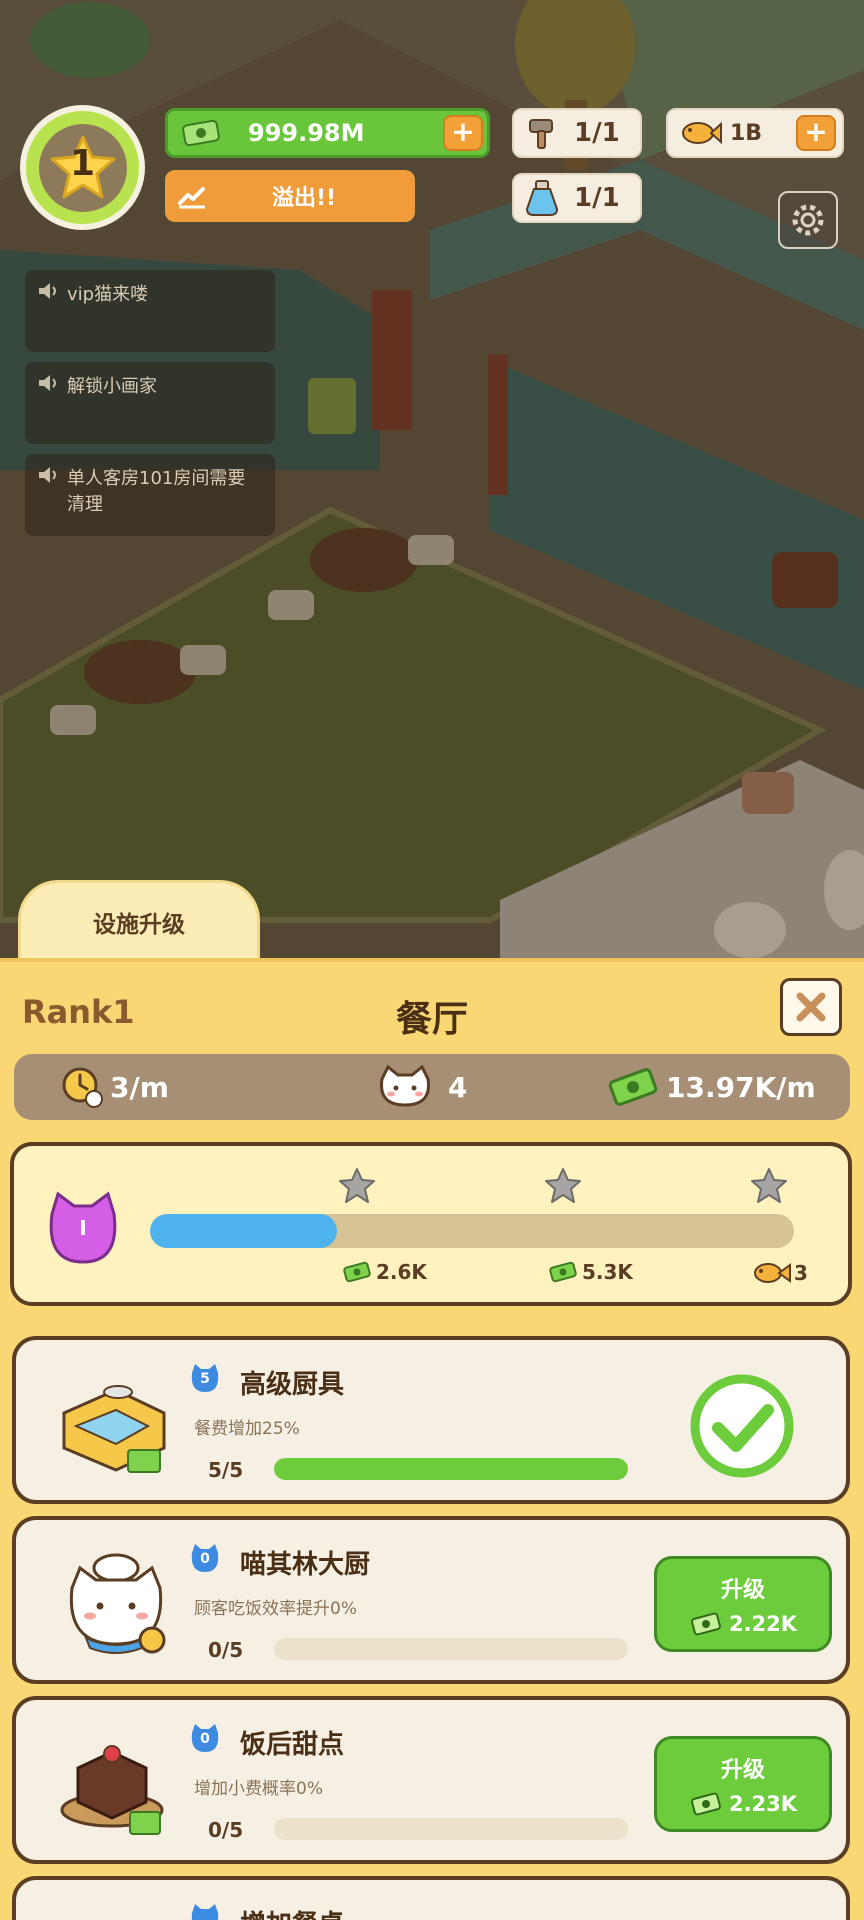 The width and height of the screenshot is (864, 1920). What do you see at coordinates (150, 403) in the screenshot?
I see `notification-item: 解锁小画家` at bounding box center [150, 403].